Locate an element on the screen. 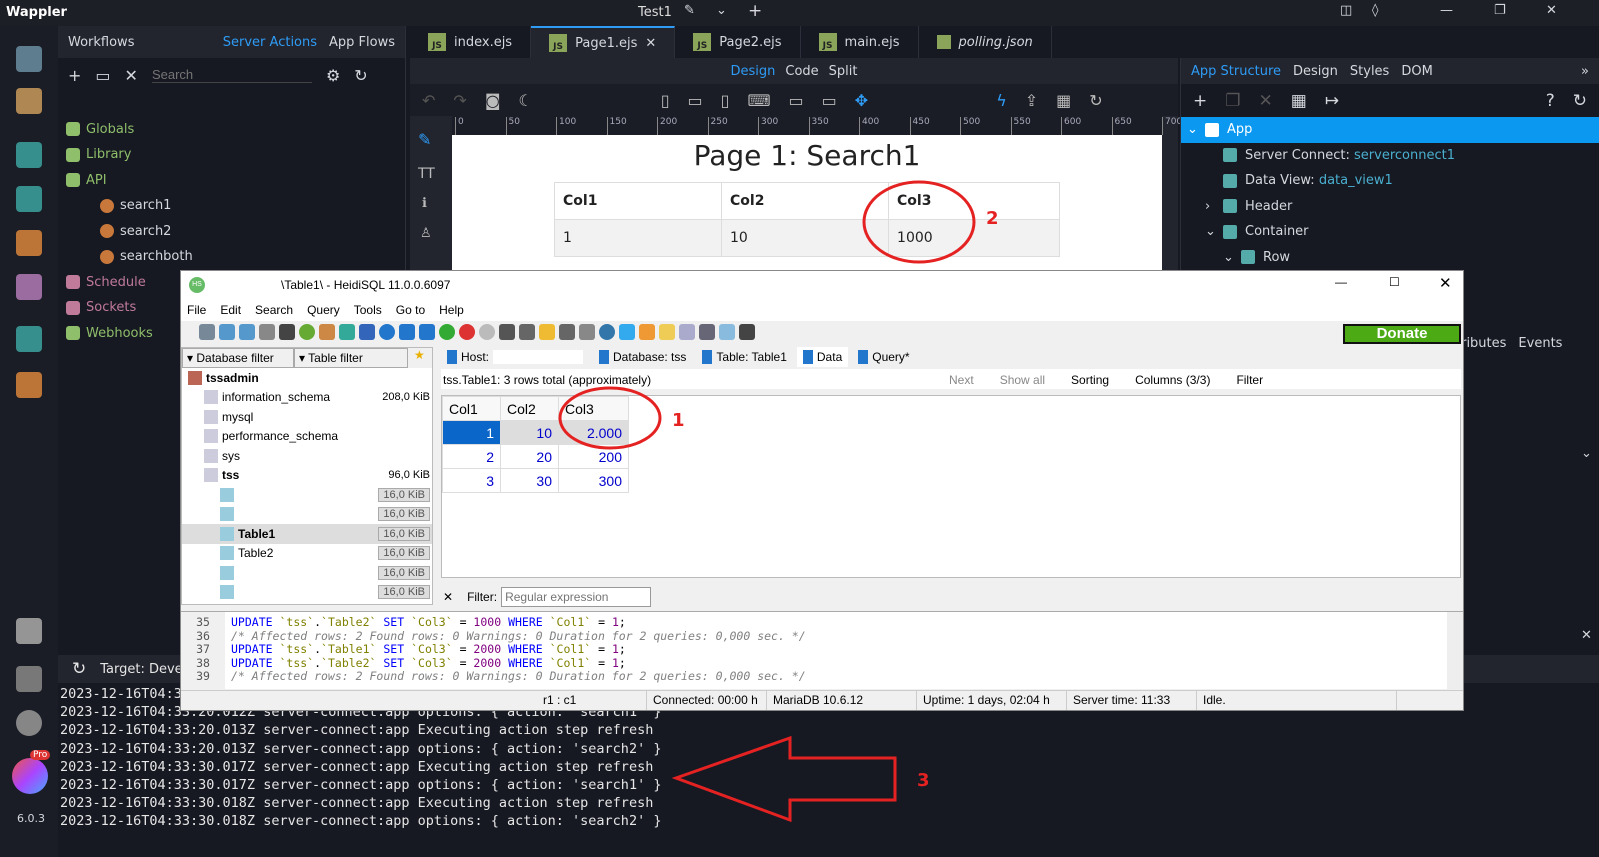 Image resolution: width=1599 pixels, height=857 pixels. export-icon is located at coordinates (347, 332).